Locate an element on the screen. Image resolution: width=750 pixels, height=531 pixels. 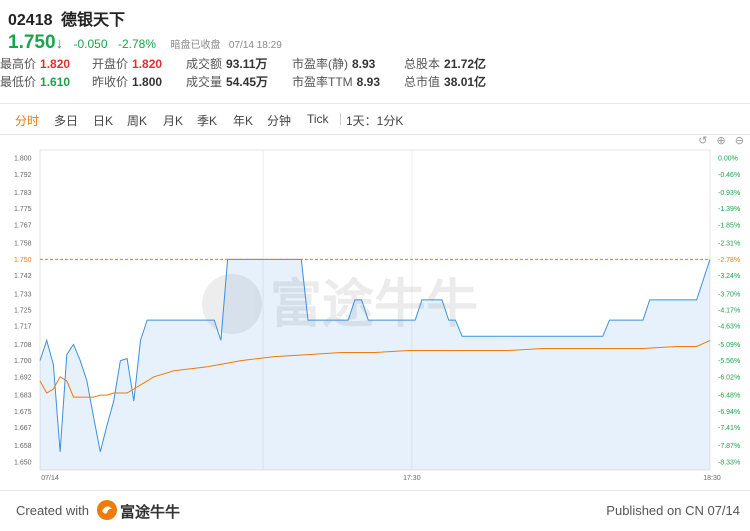
y-tick-label: 1.675 is located at coordinates (23, 412).